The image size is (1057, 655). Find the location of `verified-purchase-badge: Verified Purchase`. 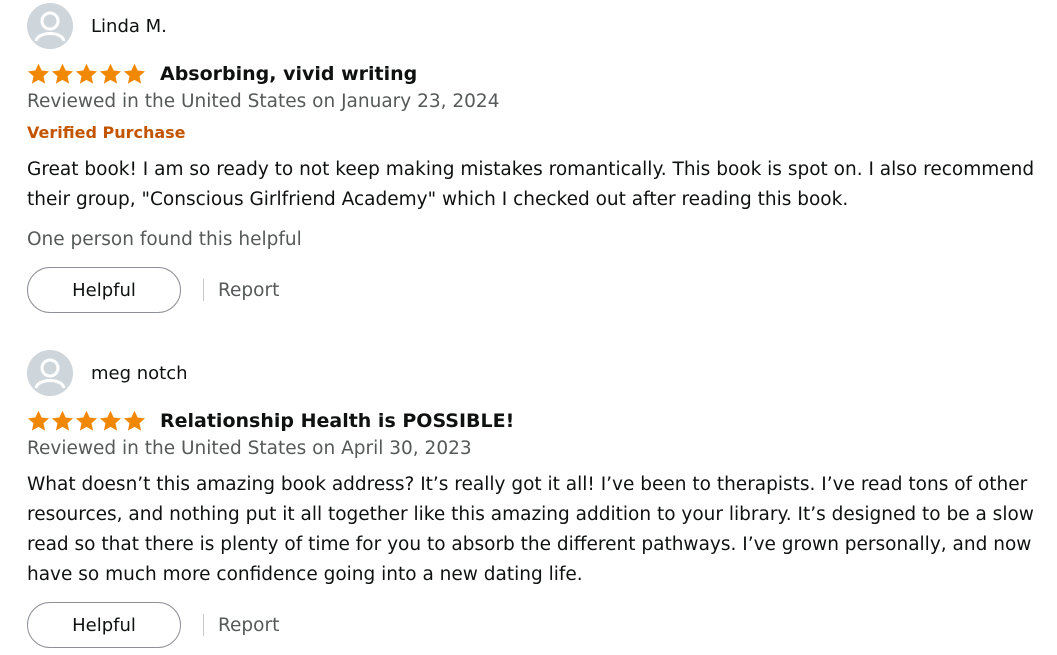

verified-purchase-badge: Verified Purchase is located at coordinates (106, 132).